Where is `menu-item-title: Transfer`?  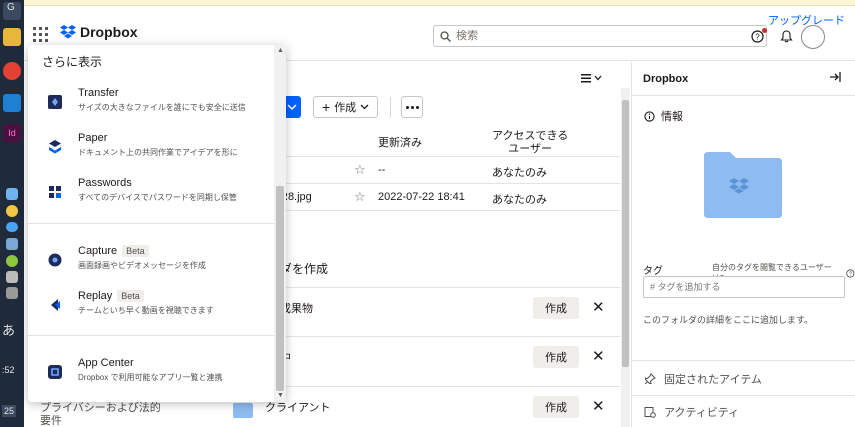
menu-item-title: Transfer is located at coordinates (98, 93).